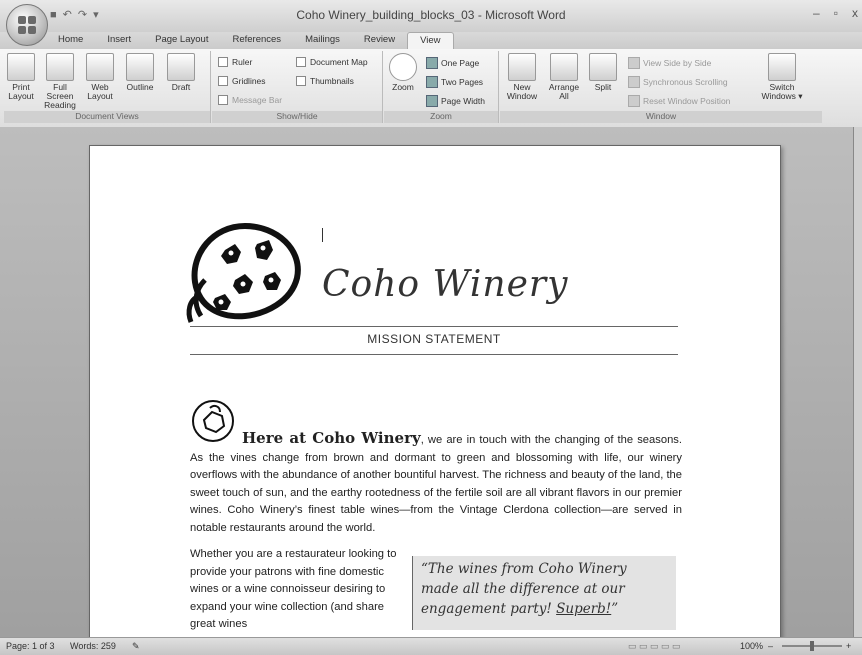  Describe the element at coordinates (432, 82) in the screenshot. I see `two-pages-icon` at that location.